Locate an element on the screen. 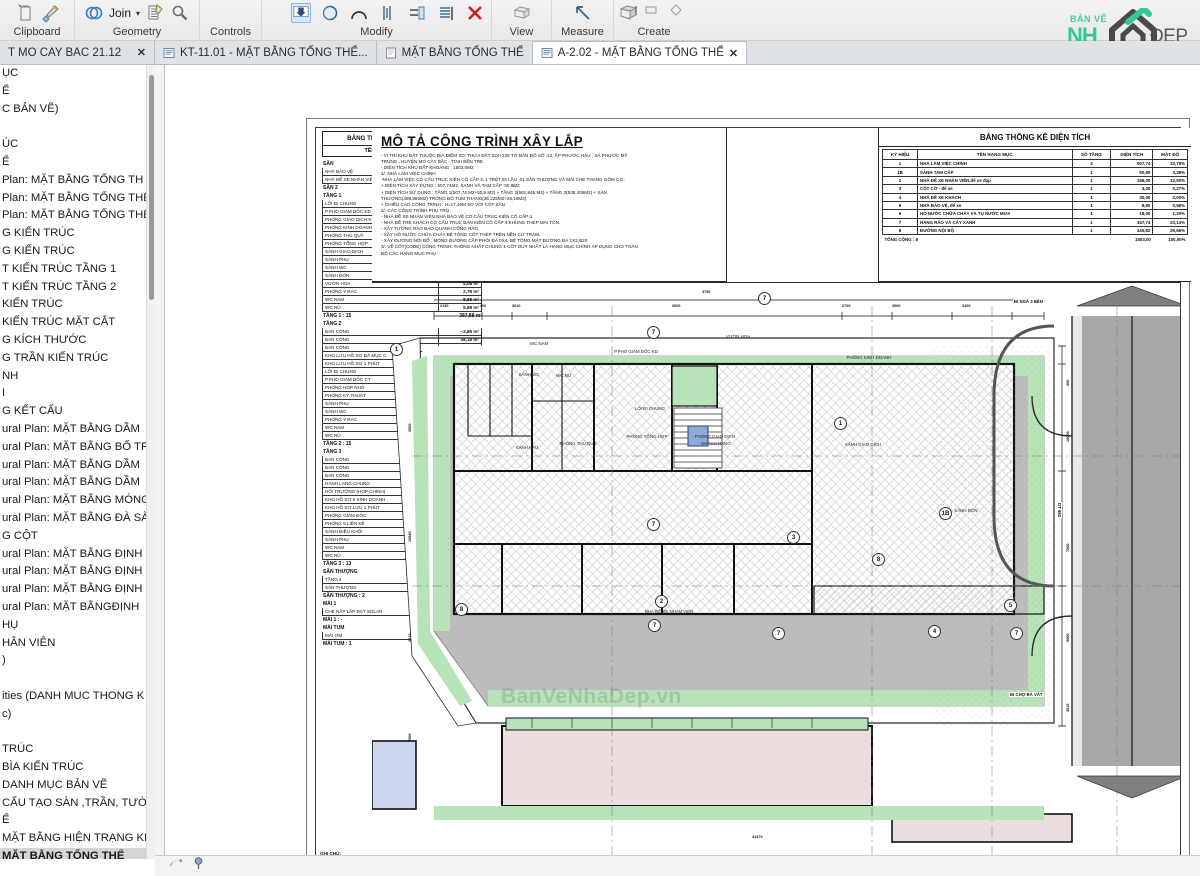 Image resolution: width=1200 pixels, height=876 pixels. sidebar-item: C BẢN VẼ) is located at coordinates (77, 110).